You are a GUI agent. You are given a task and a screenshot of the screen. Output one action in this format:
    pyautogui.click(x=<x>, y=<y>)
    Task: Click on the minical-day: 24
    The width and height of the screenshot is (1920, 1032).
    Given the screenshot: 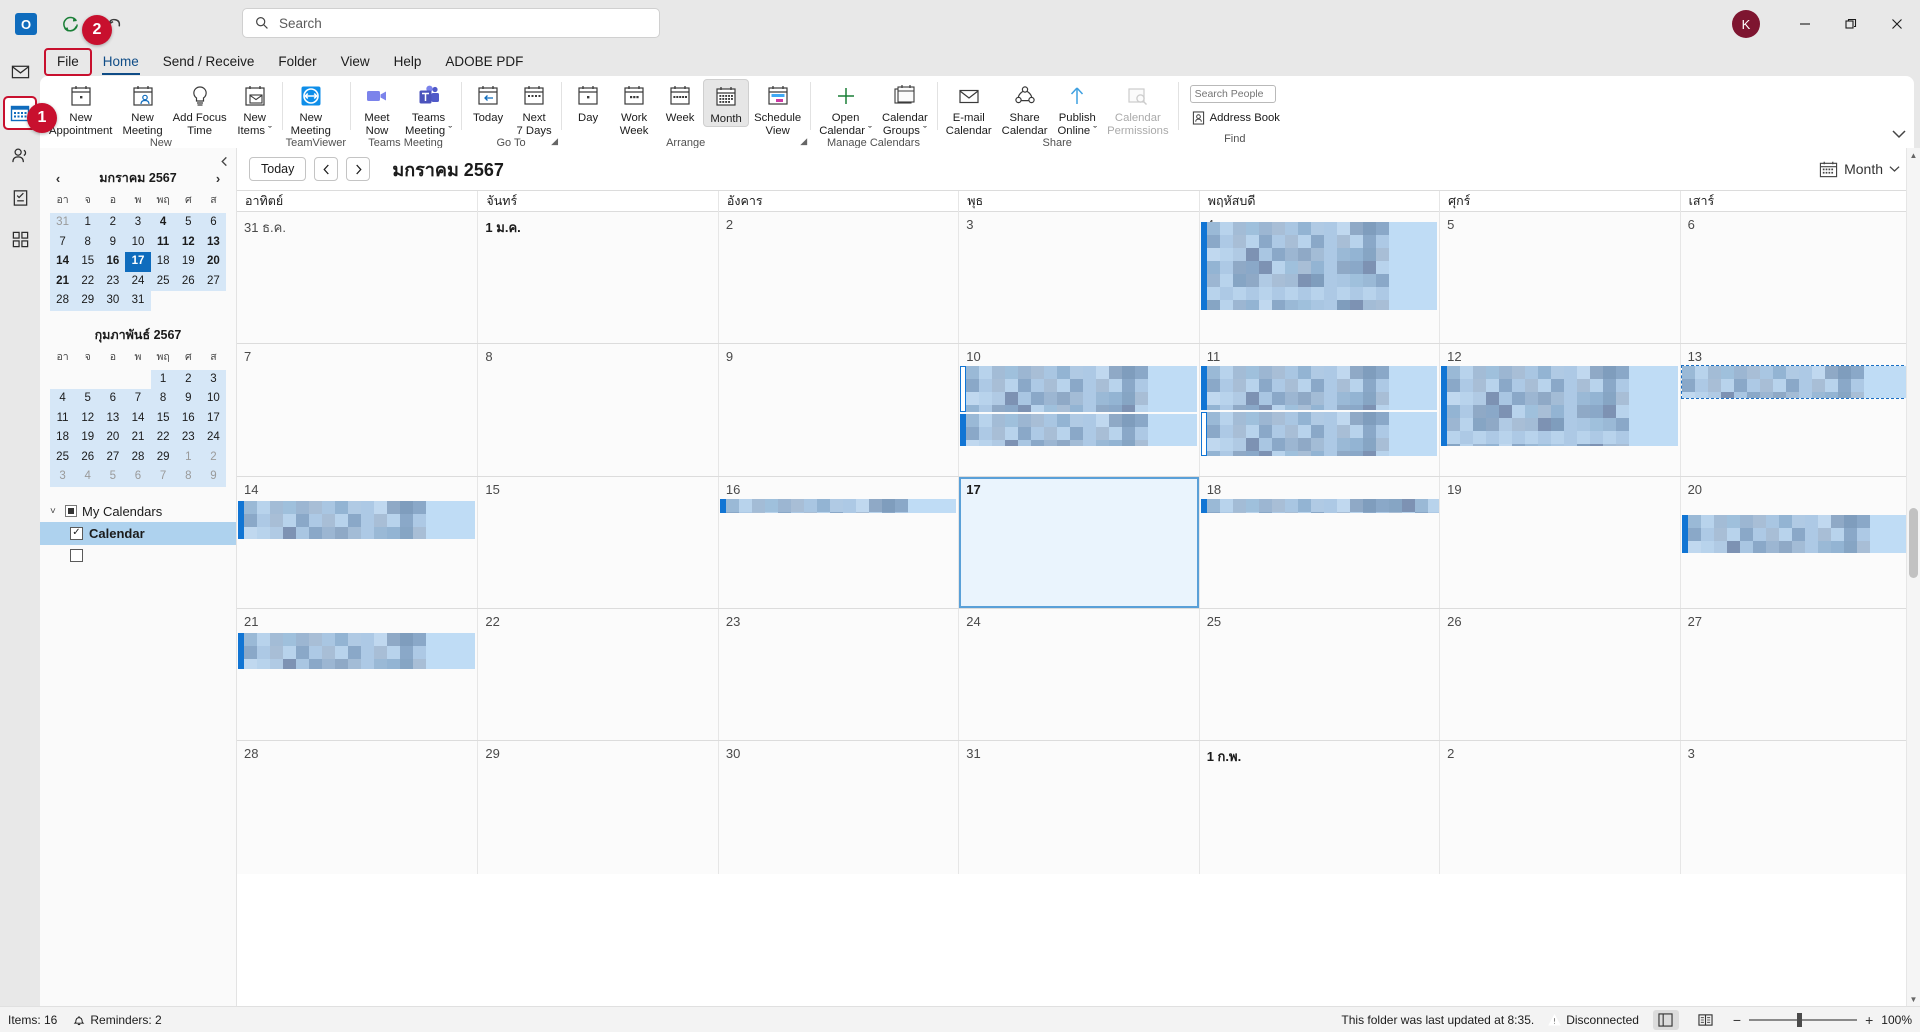 What is the action you would take?
    pyautogui.click(x=213, y=438)
    